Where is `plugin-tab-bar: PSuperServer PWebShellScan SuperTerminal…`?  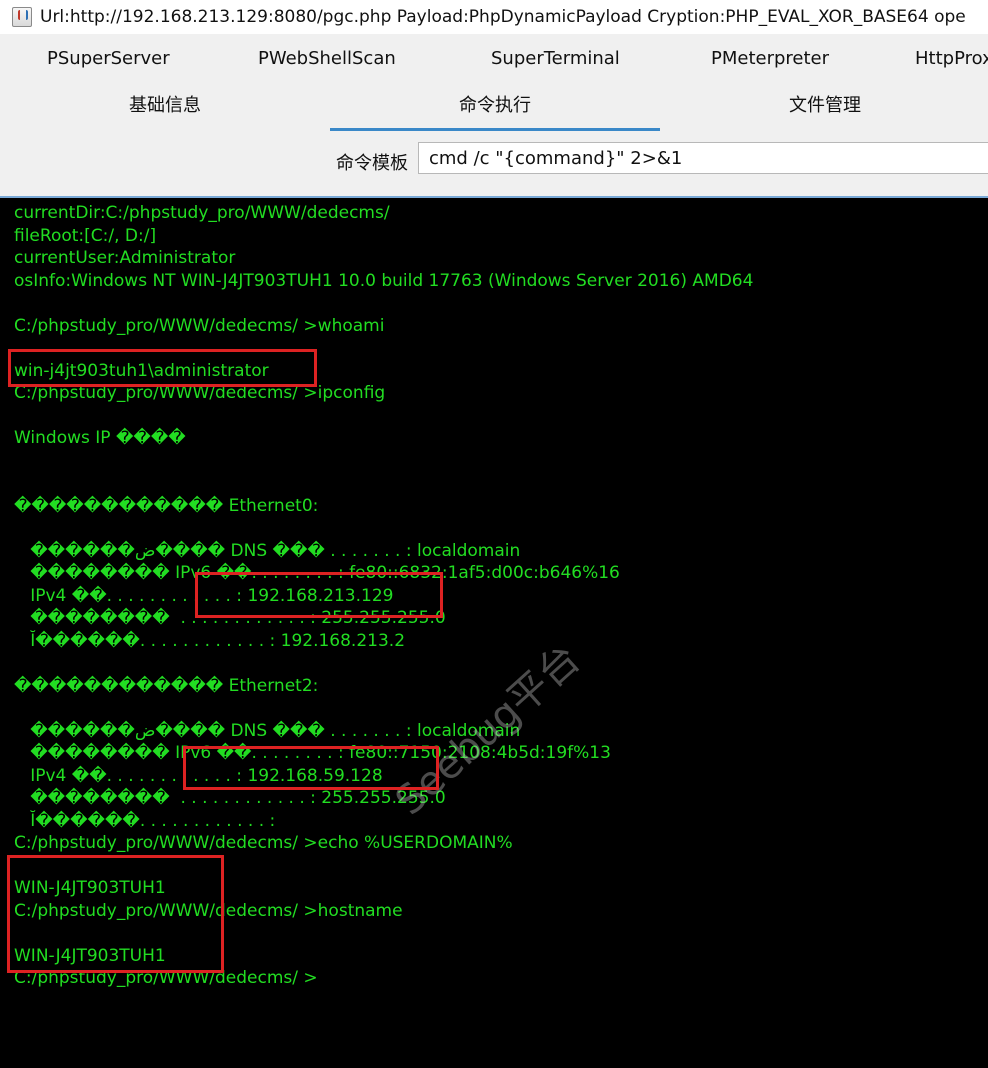 plugin-tab-bar: PSuperServer PWebShellScan SuperTerminal… is located at coordinates (494, 60).